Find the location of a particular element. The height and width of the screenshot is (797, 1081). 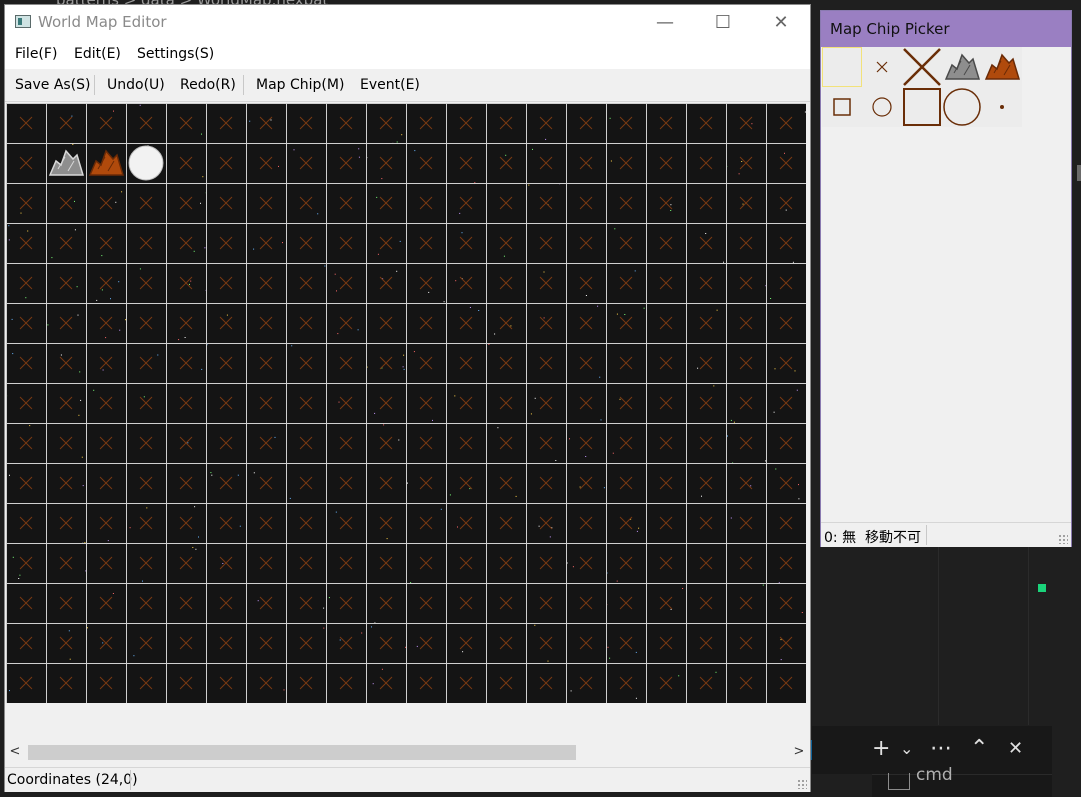

redo-button: Redo(R) is located at coordinates (208, 85).